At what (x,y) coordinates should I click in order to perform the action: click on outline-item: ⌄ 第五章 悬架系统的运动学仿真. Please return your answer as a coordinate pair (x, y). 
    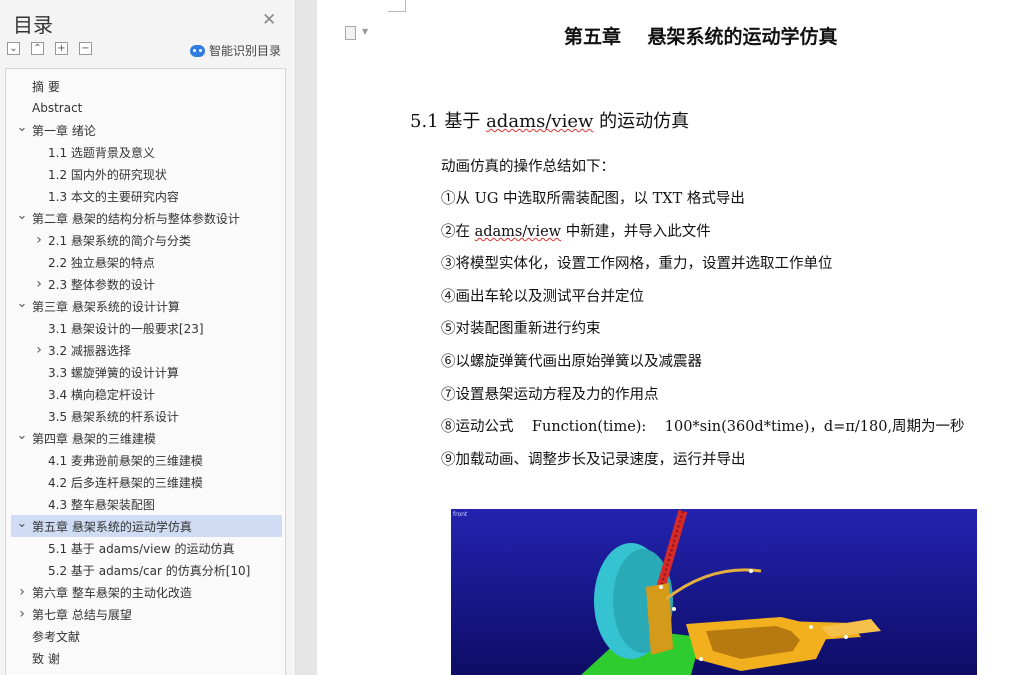
    Looking at the image, I should click on (146, 526).